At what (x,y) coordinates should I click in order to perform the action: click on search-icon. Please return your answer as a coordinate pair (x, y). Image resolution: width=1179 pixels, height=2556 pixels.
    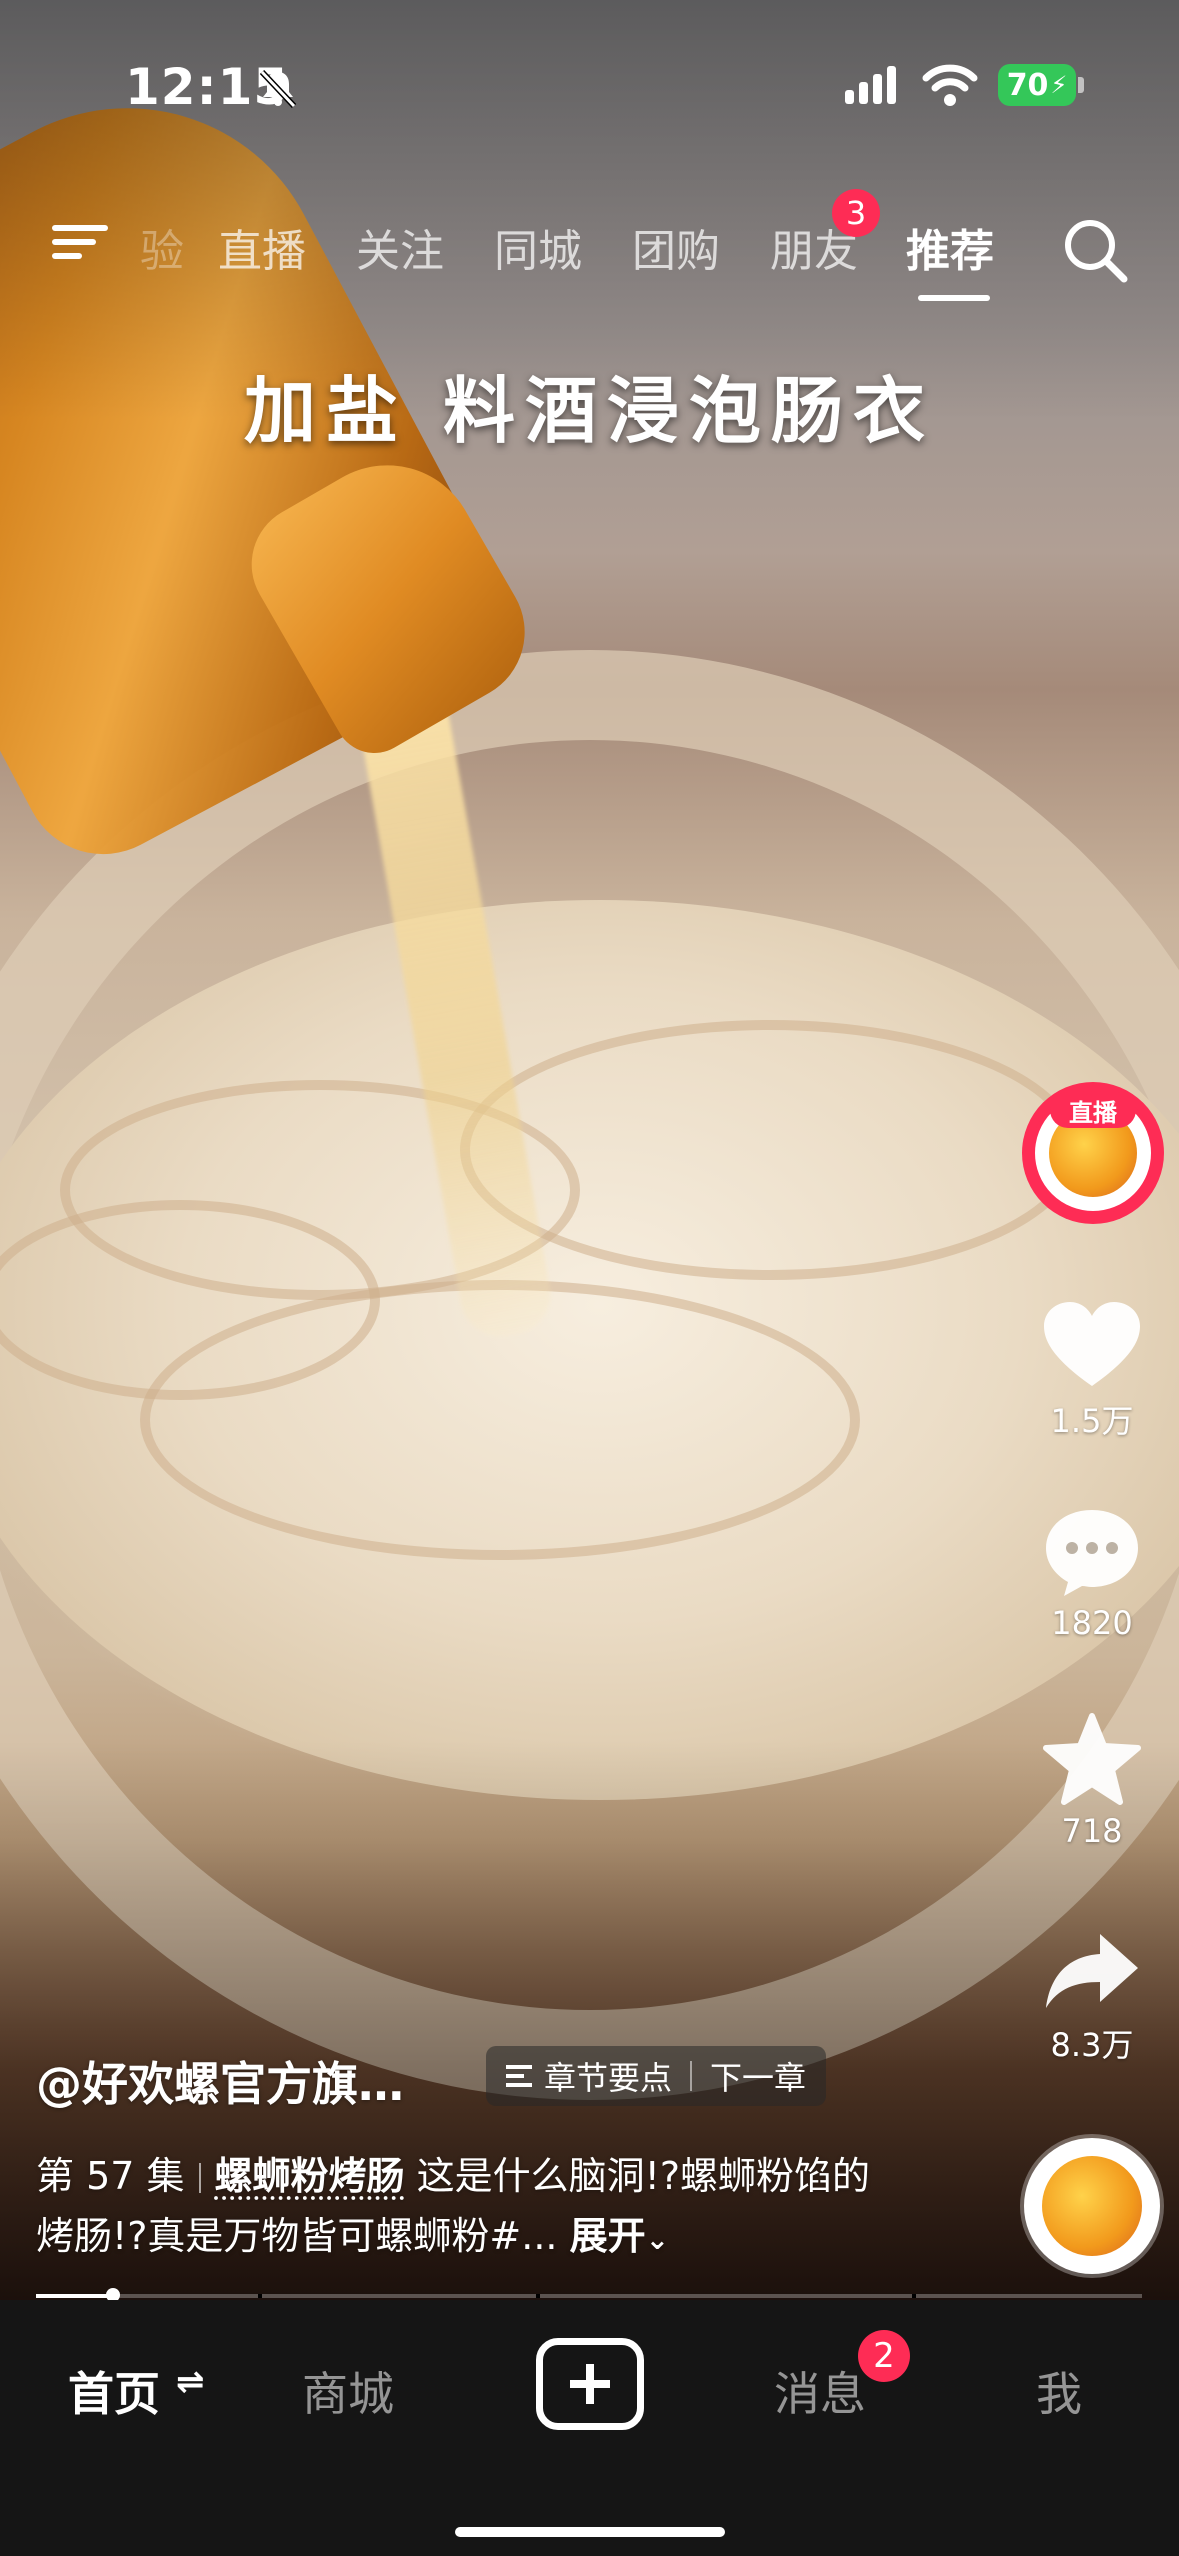
    Looking at the image, I should click on (1095, 250).